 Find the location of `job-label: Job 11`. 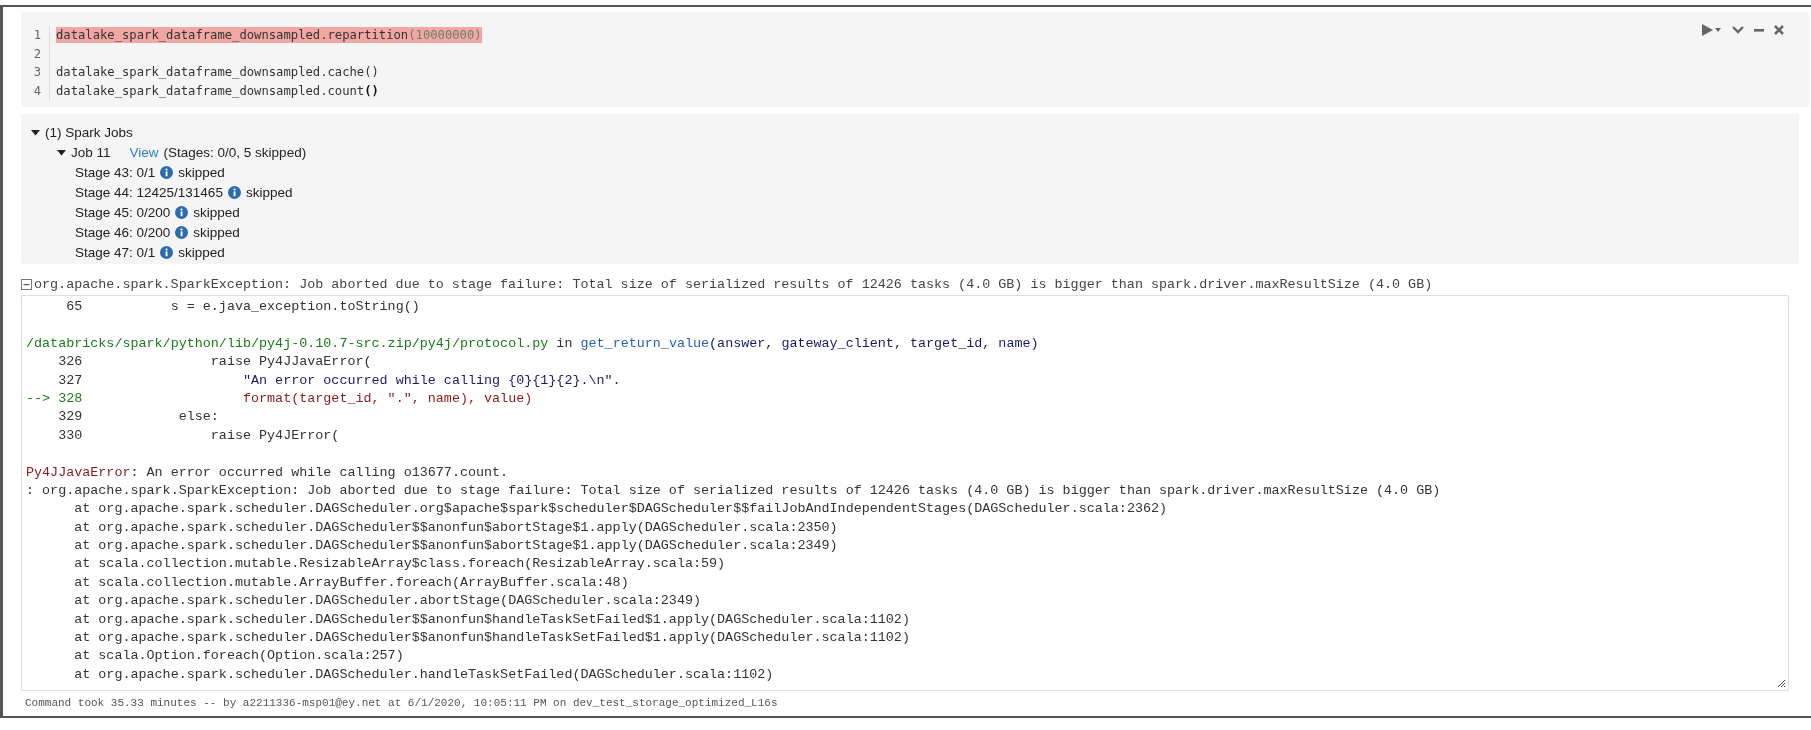

job-label: Job 11 is located at coordinates (91, 152).